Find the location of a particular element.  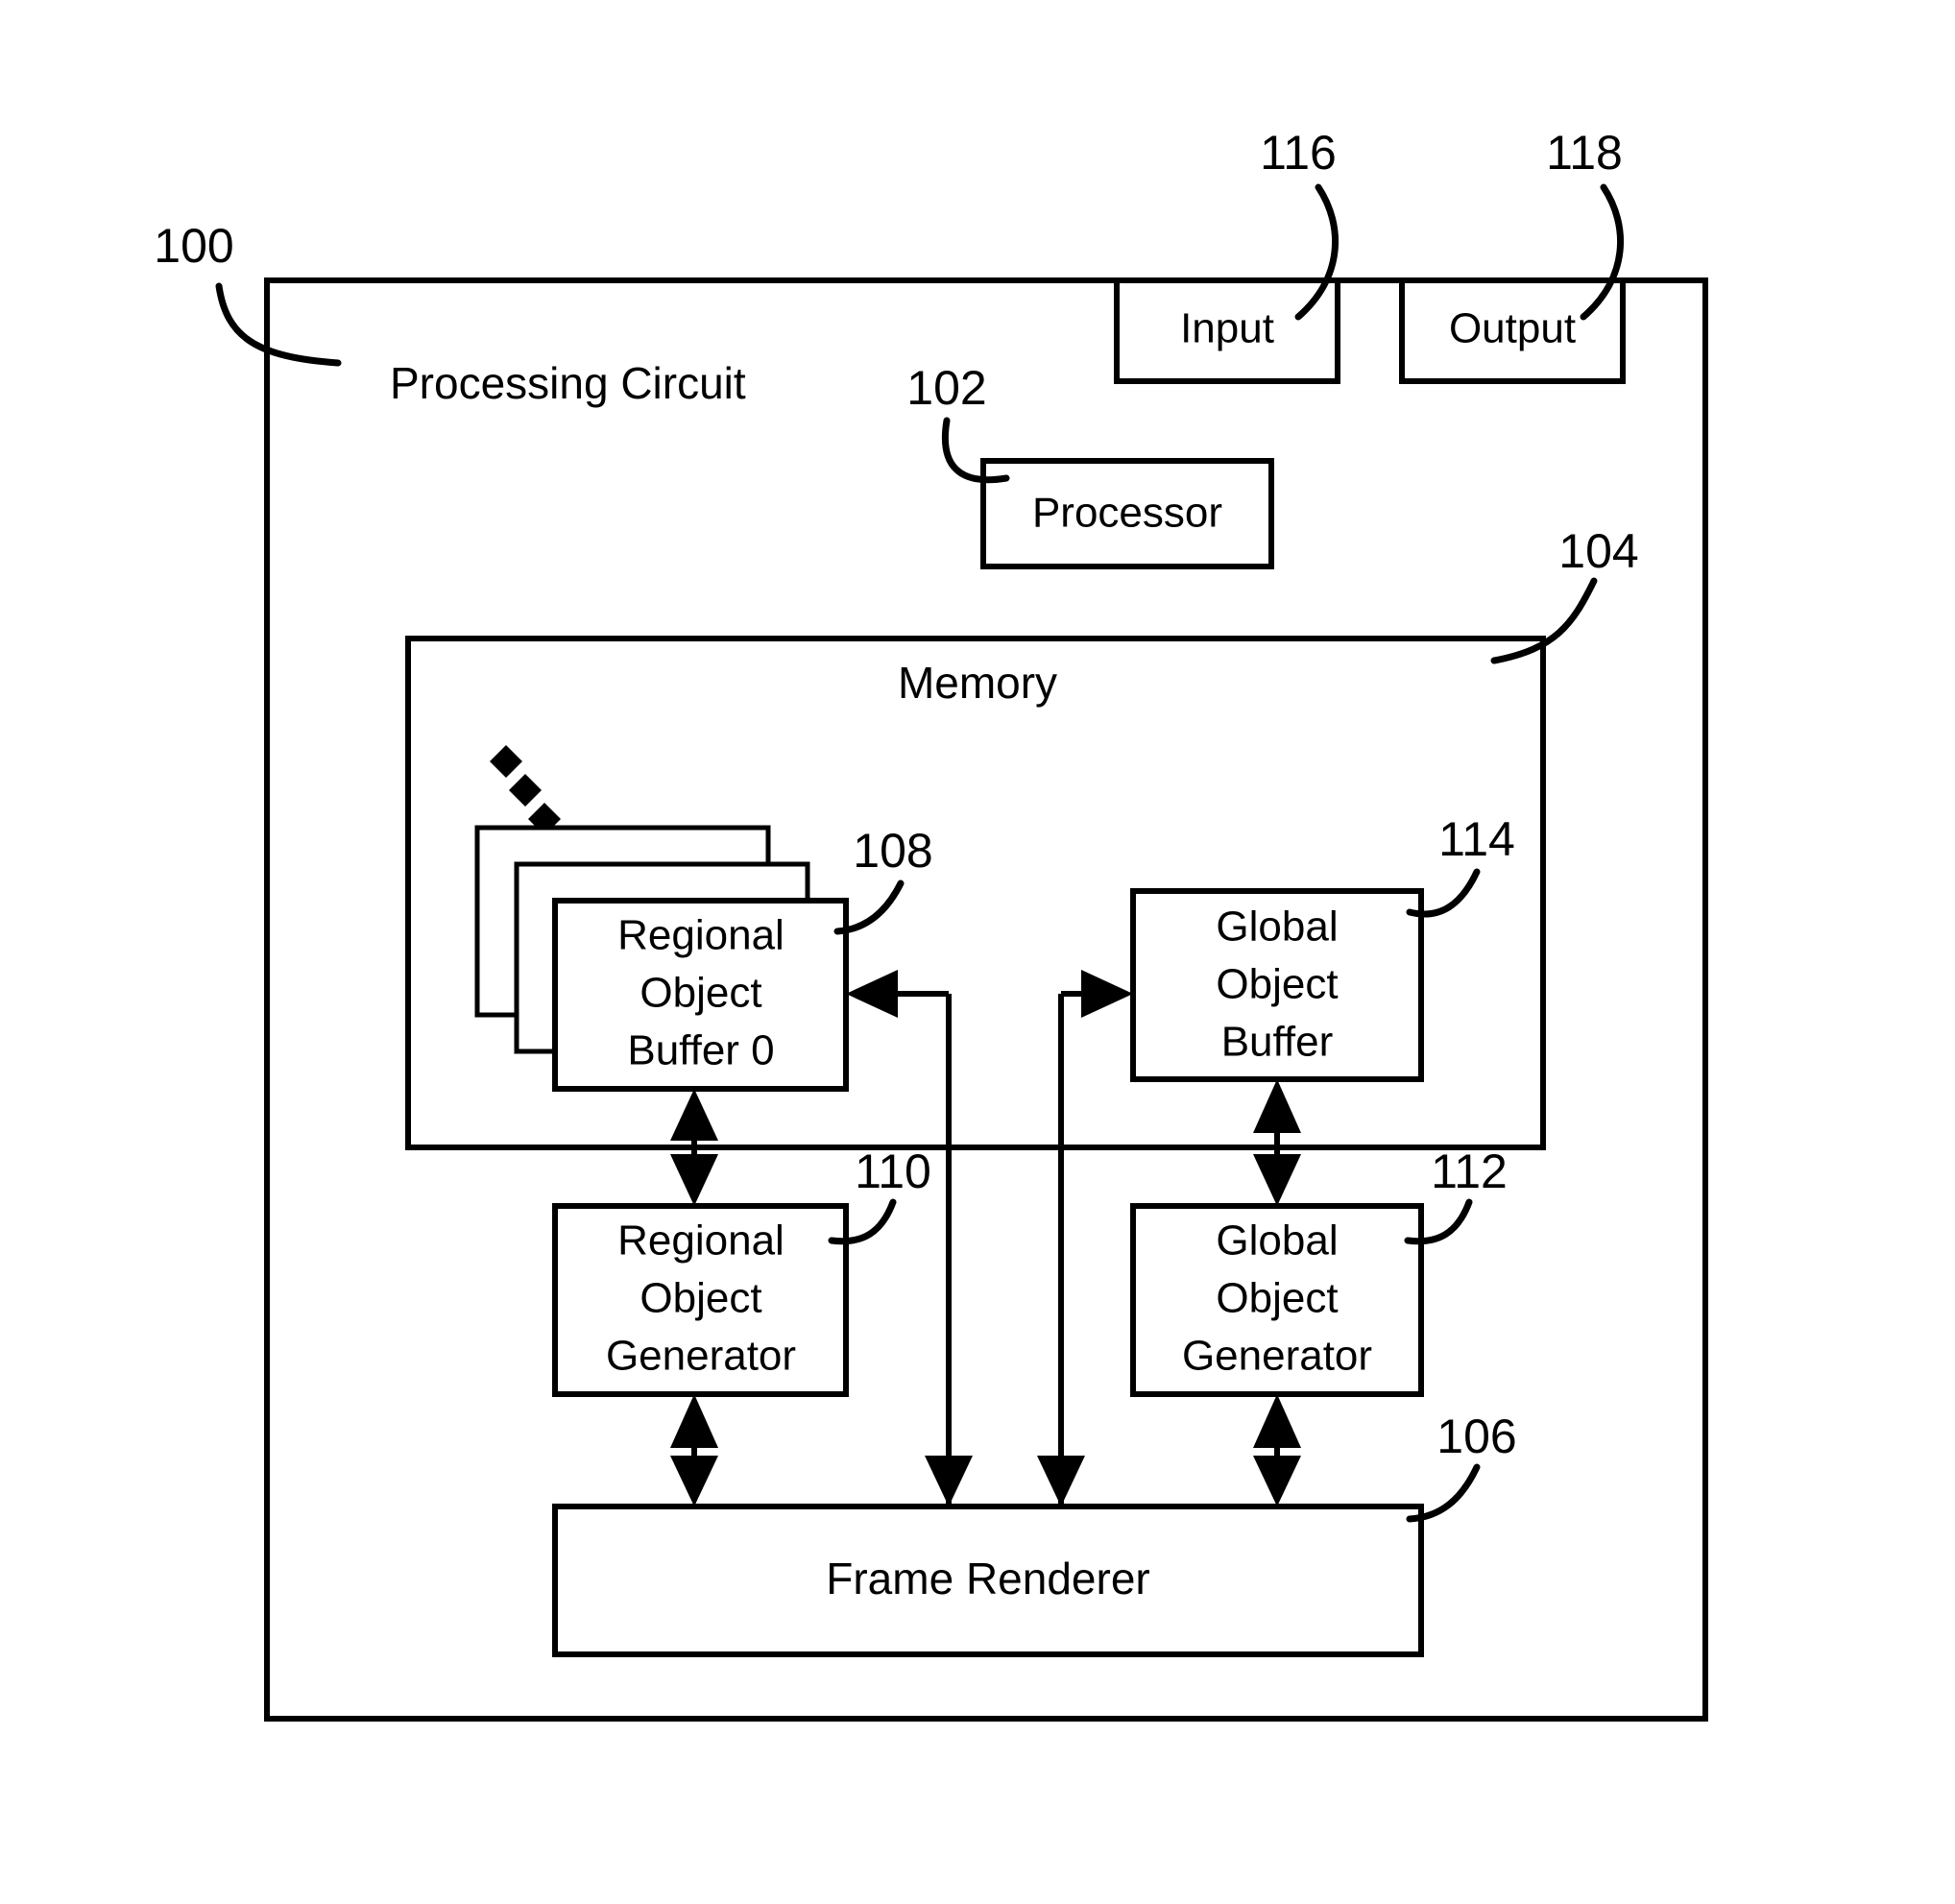

ref-number-106: 106 is located at coordinates (1476, 1437).